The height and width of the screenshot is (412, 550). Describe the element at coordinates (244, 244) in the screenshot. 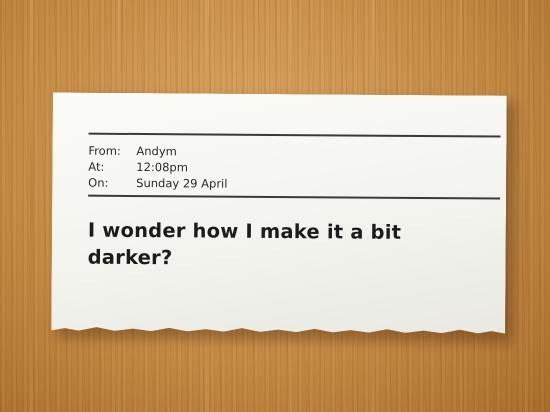

I see `message-body: I wonder how I make it a bit darker?` at that location.